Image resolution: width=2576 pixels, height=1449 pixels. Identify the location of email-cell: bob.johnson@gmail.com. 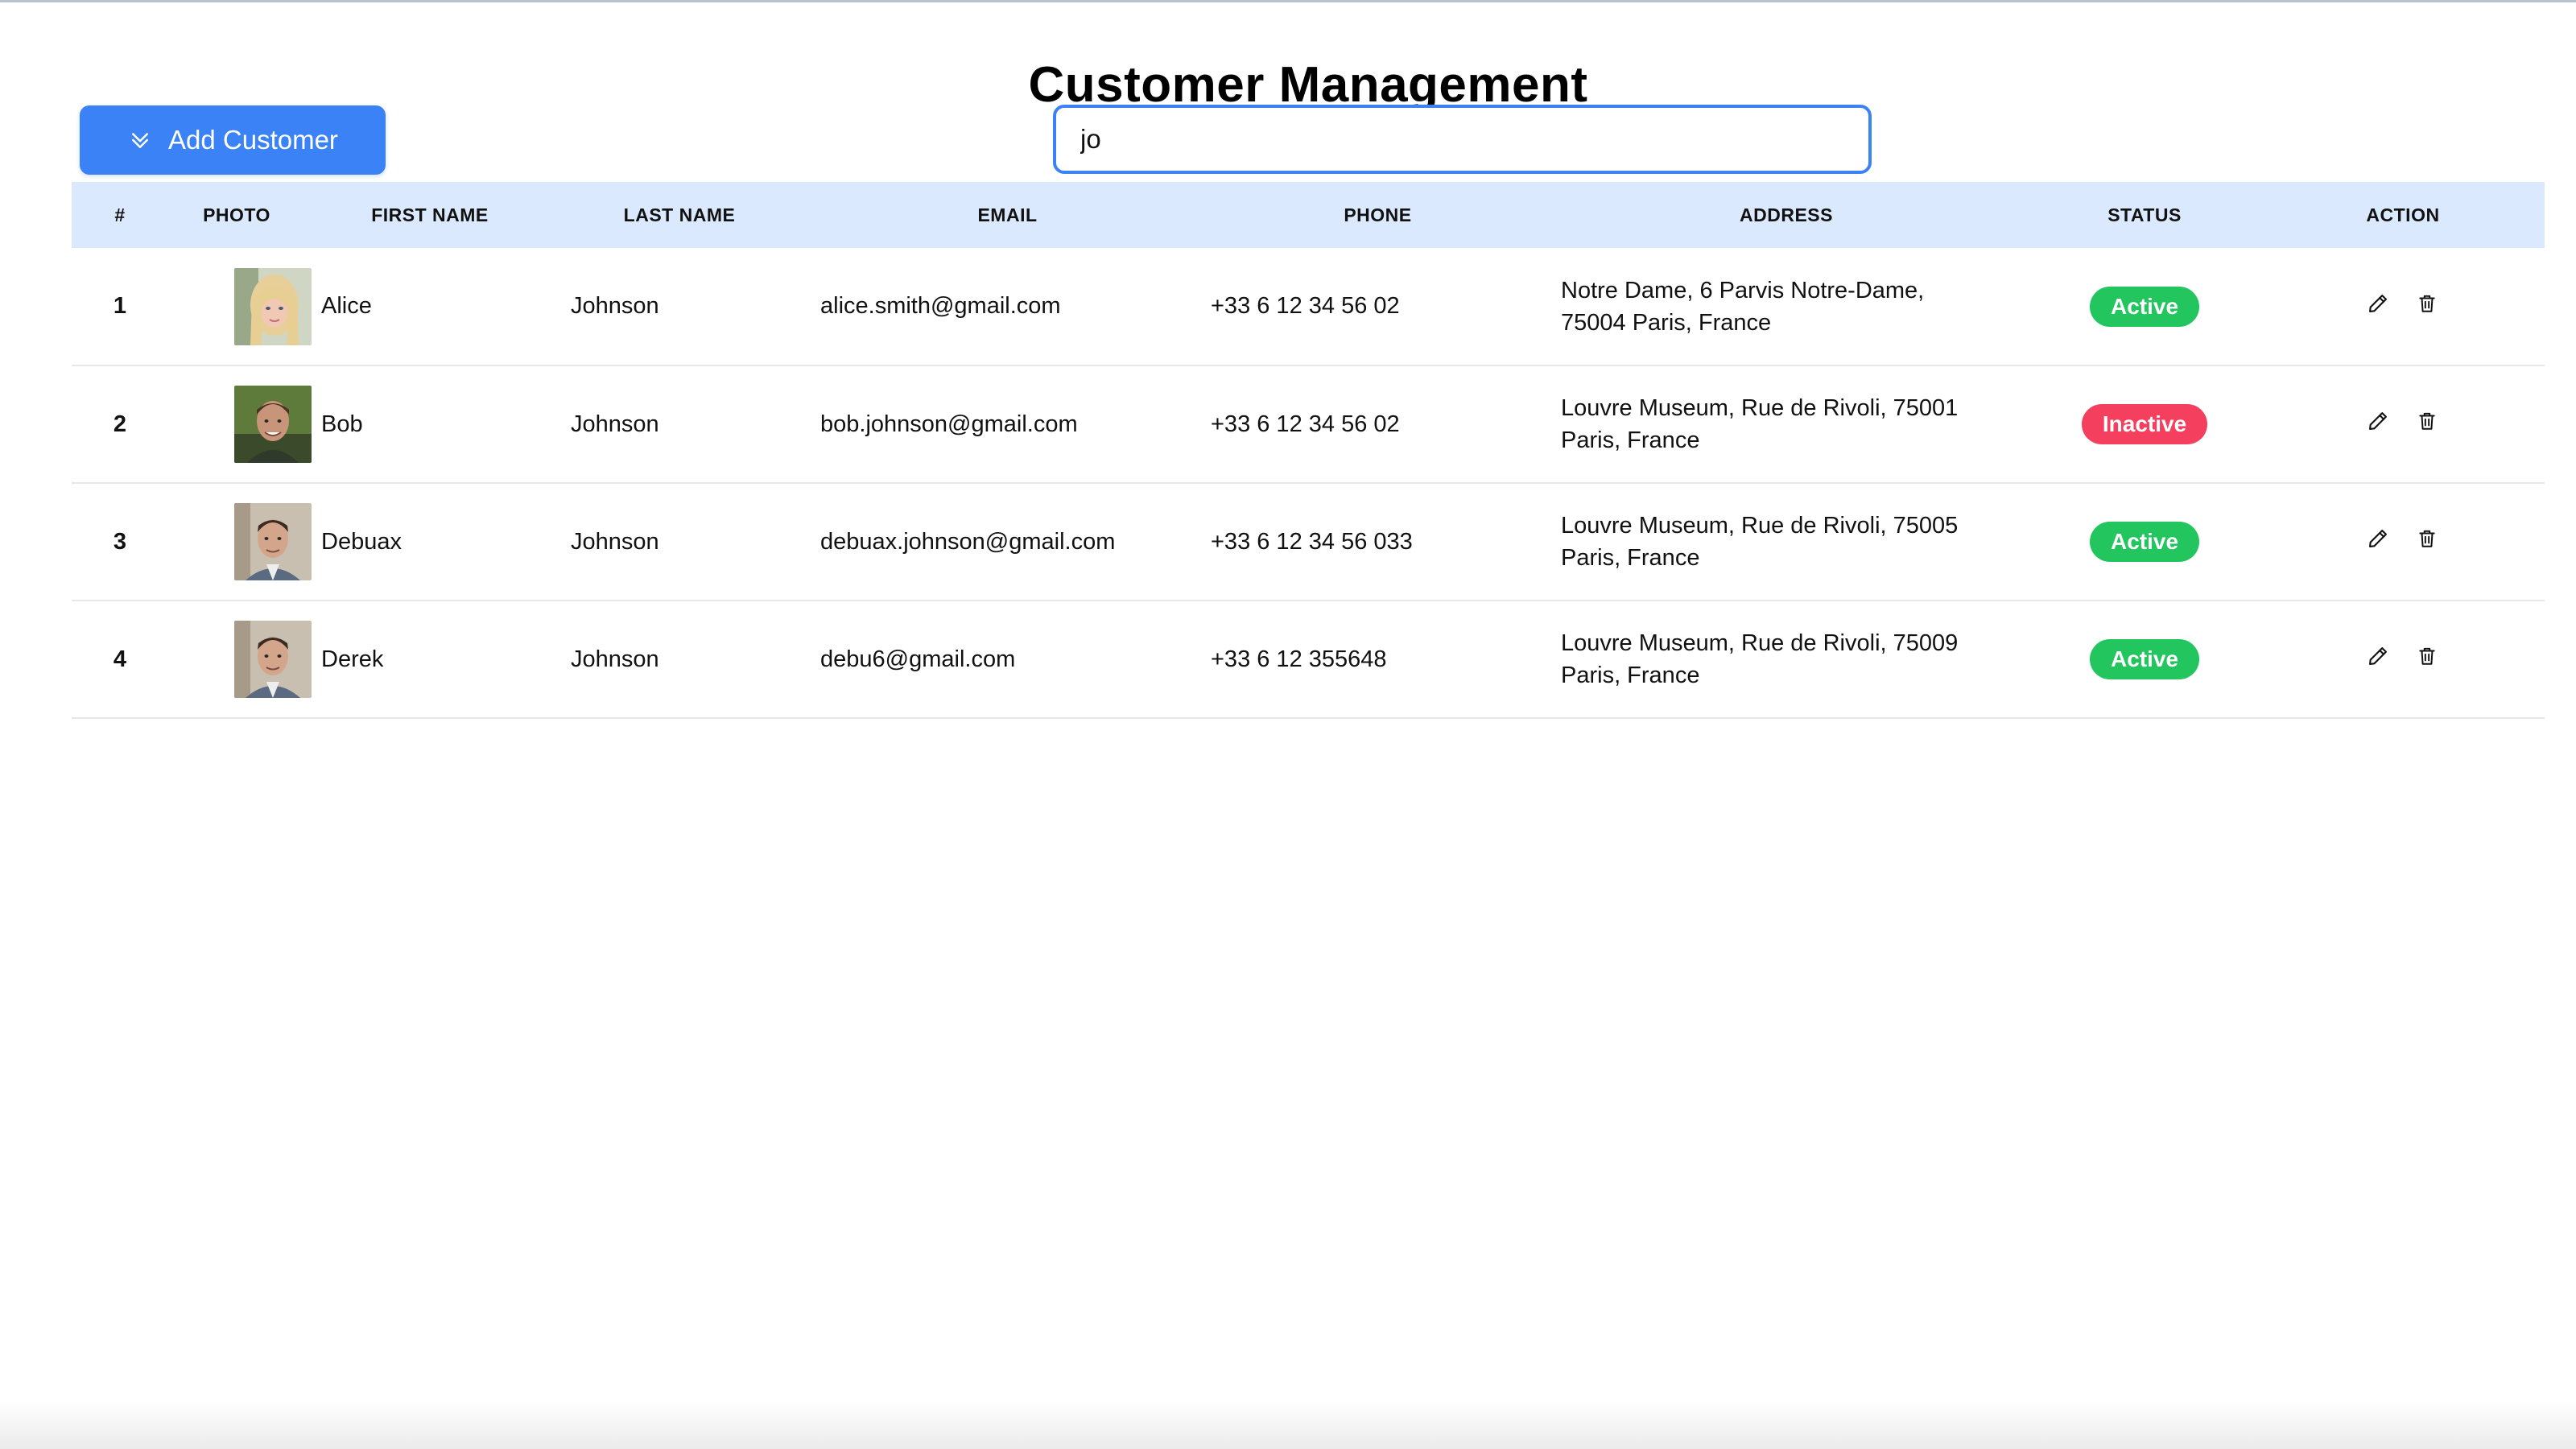
(949, 424).